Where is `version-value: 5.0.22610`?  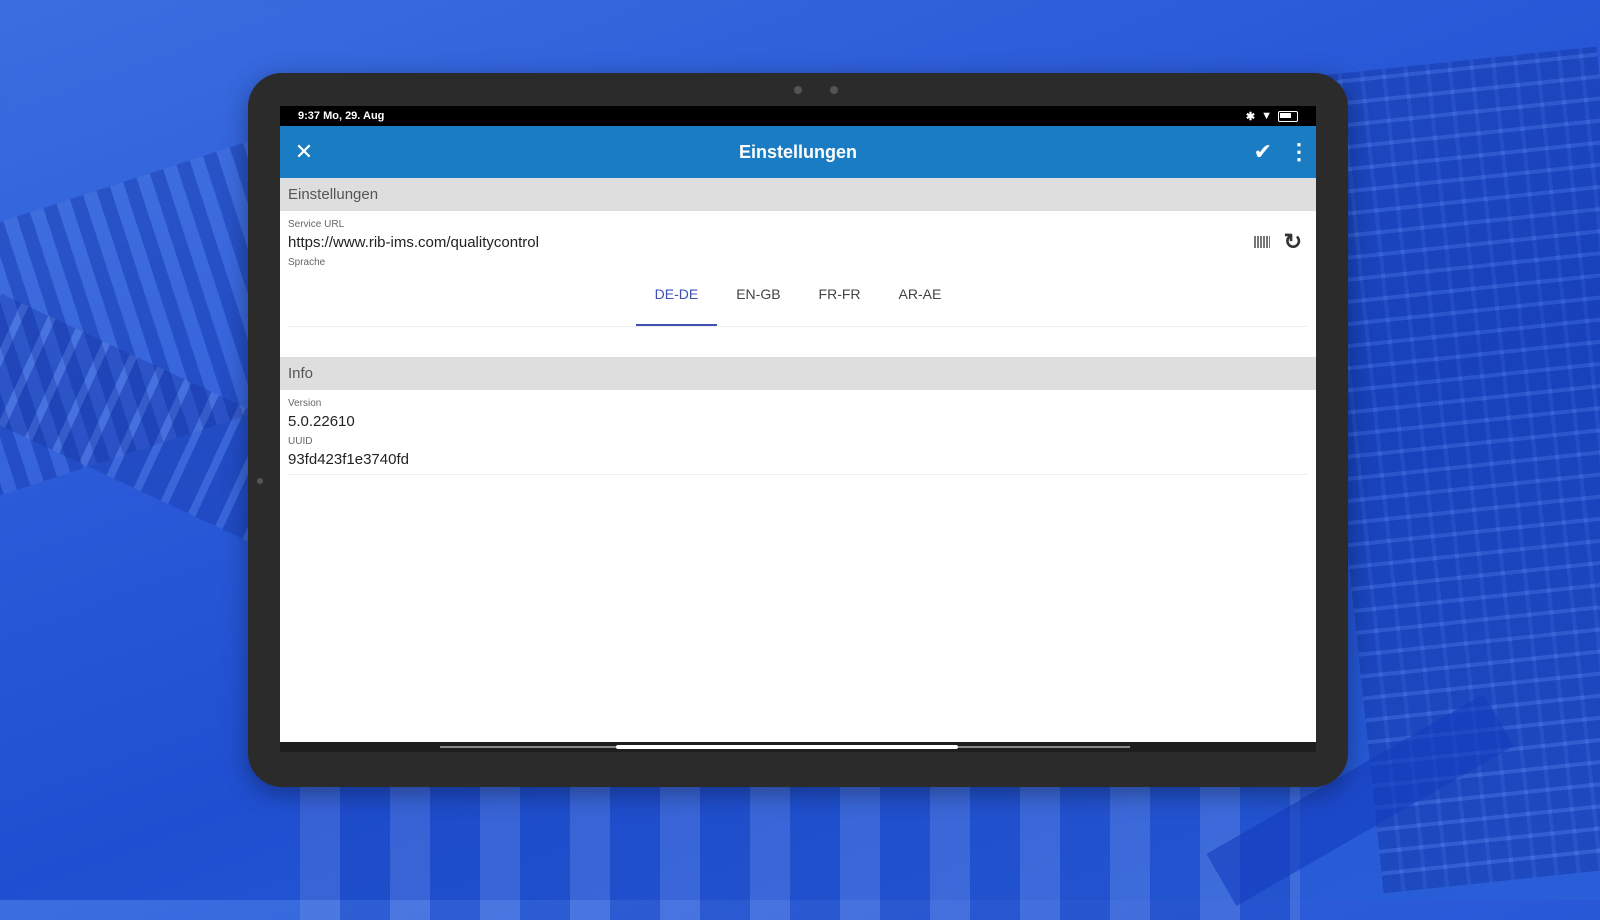 version-value: 5.0.22610 is located at coordinates (321, 421).